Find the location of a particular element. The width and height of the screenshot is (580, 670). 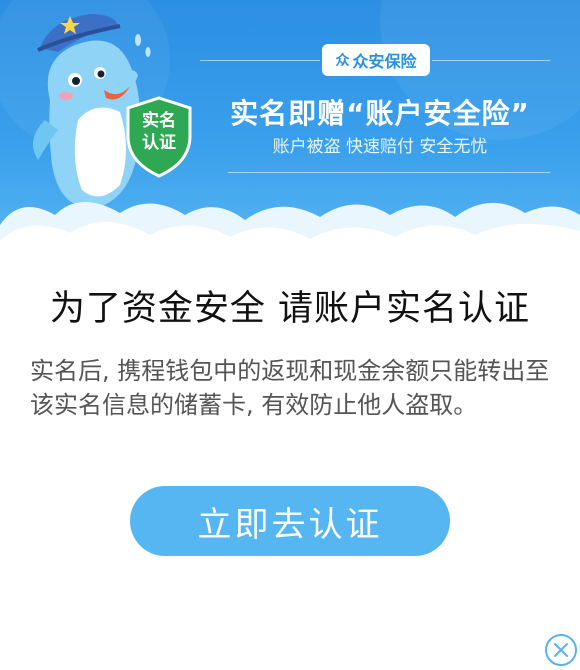

close-button is located at coordinates (561, 650).